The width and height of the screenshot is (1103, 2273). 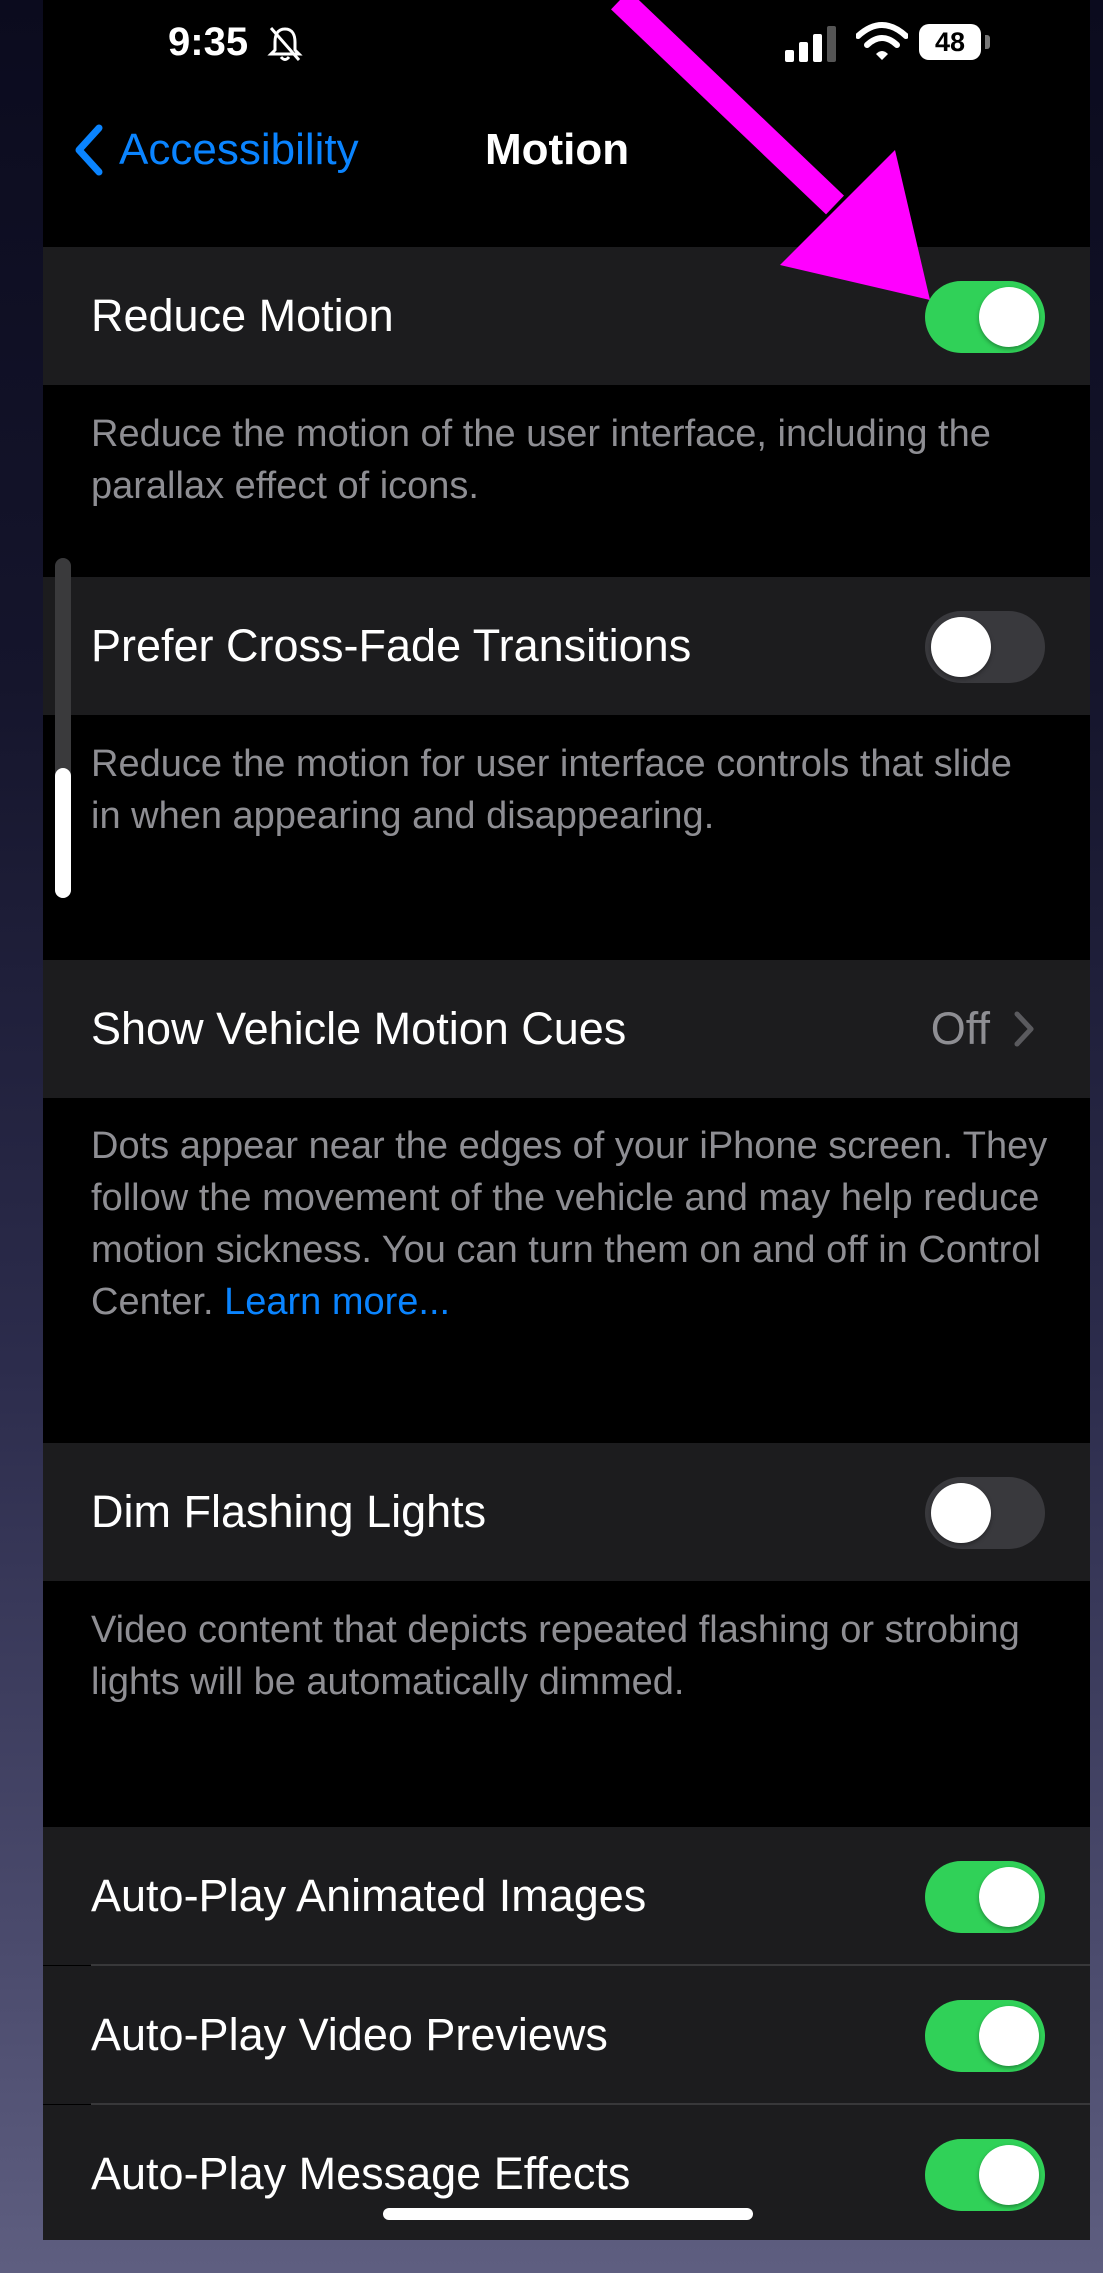 I want to click on battery-cap, so click(x=987, y=42).